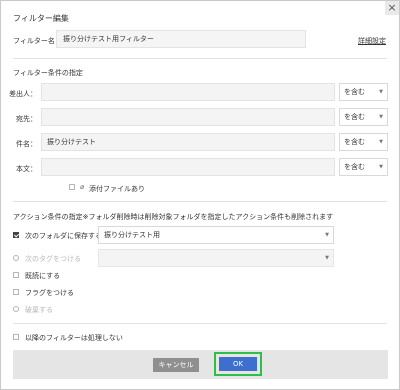 Image resolution: width=400 pixels, height=390 pixels. I want to click on save-to-folder-label: 次のフォルダに保存する, so click(63, 236).